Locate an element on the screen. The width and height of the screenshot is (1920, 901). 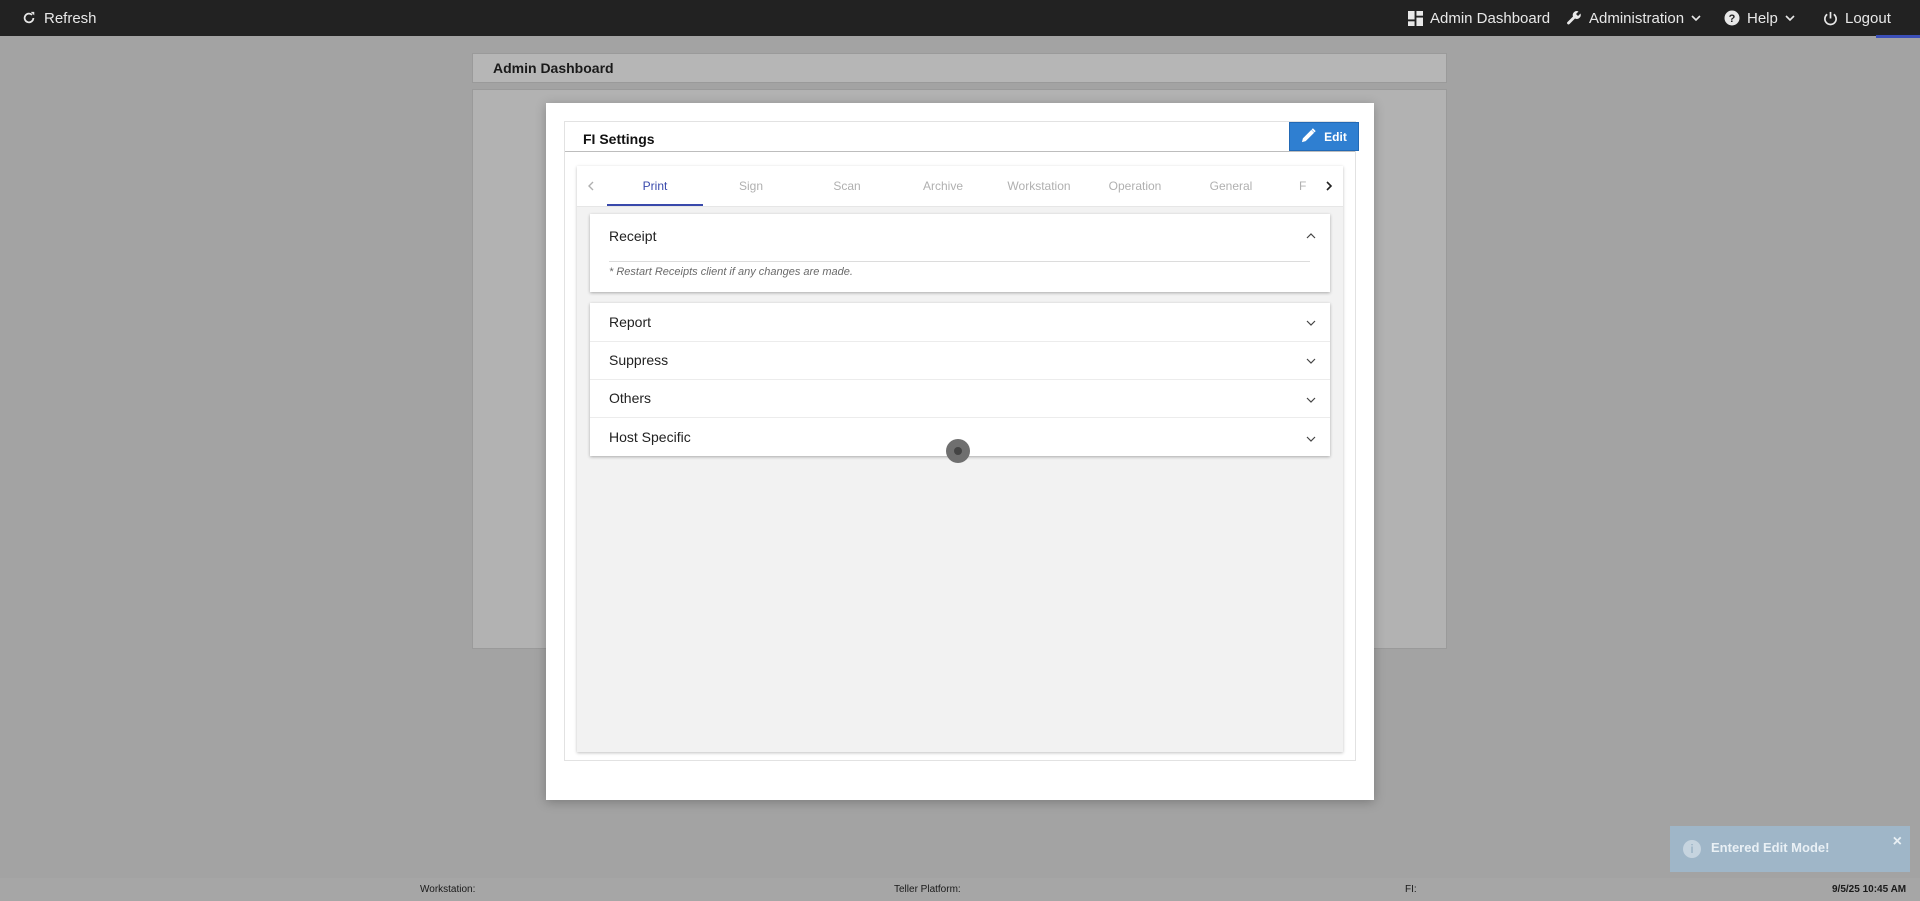
tabs-scroll-right is located at coordinates (1329, 186).